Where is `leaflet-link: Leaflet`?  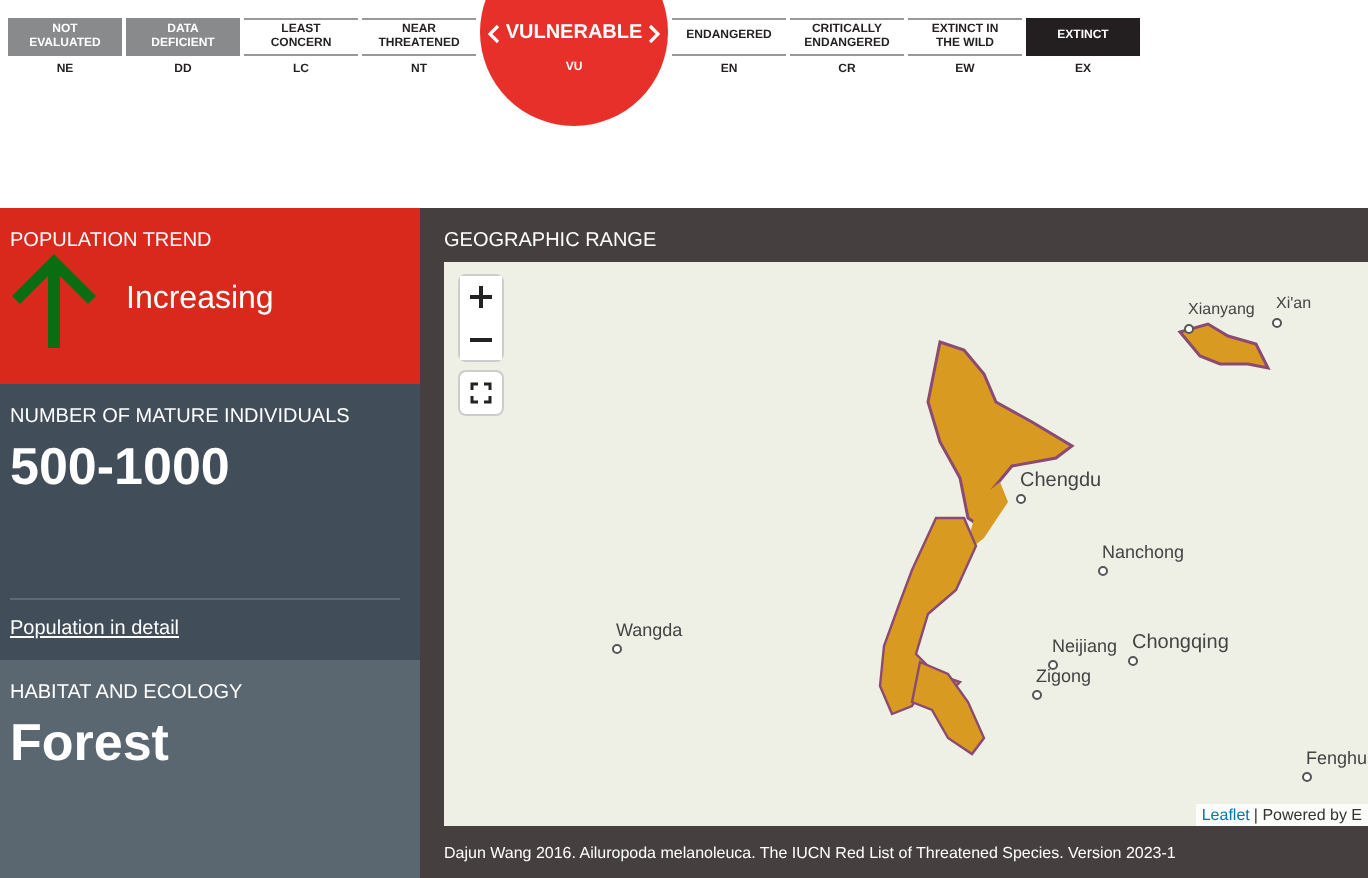 leaflet-link: Leaflet is located at coordinates (1225, 815).